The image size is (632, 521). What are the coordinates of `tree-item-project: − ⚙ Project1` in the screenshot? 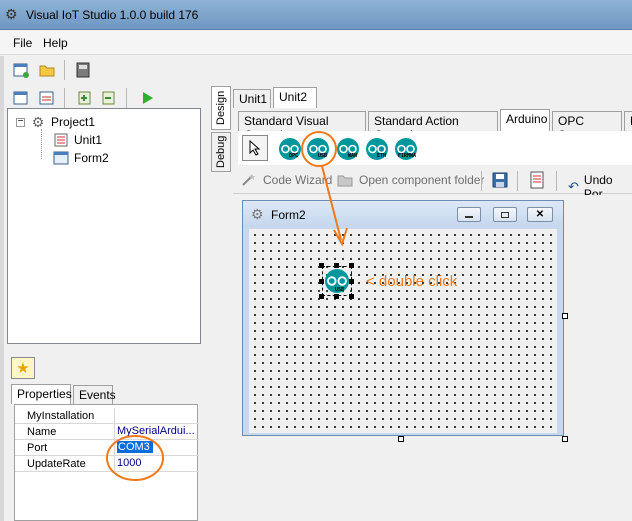 It's located at (55, 122).